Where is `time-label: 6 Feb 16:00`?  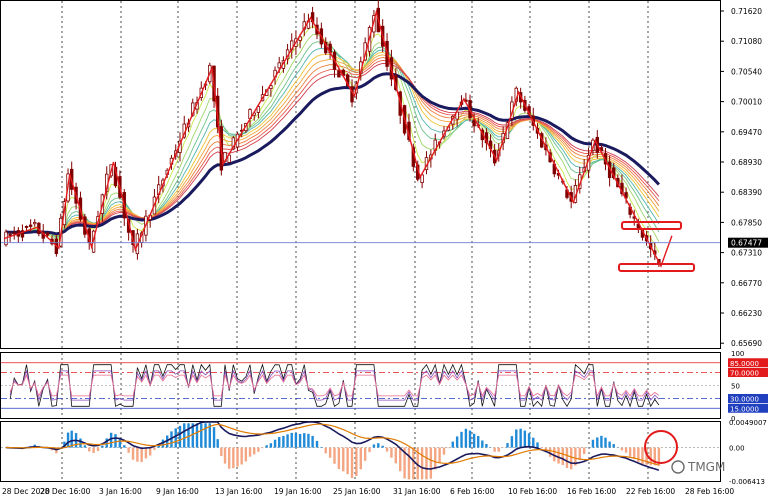
time-label: 6 Feb 16:00 is located at coordinates (472, 491).